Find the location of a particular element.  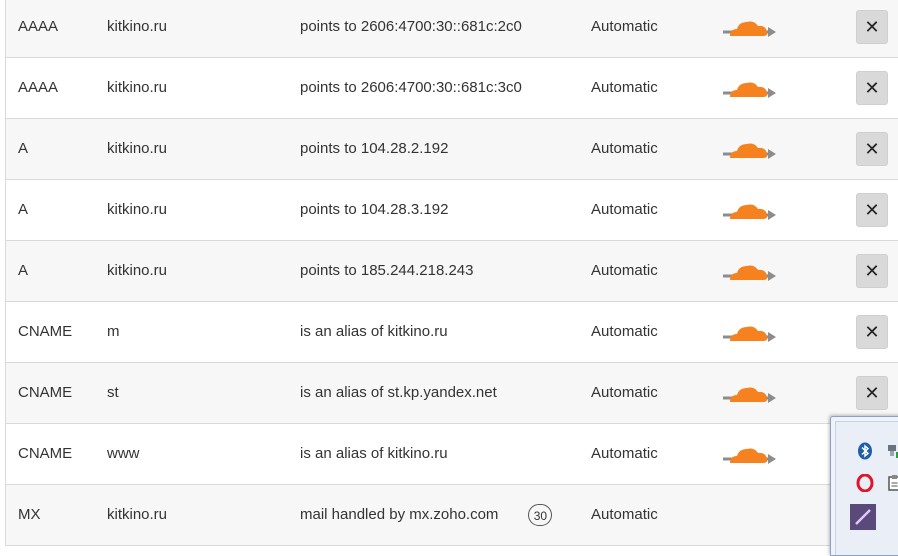

record-value: points to 104.28.3.192 is located at coordinates (374, 210).